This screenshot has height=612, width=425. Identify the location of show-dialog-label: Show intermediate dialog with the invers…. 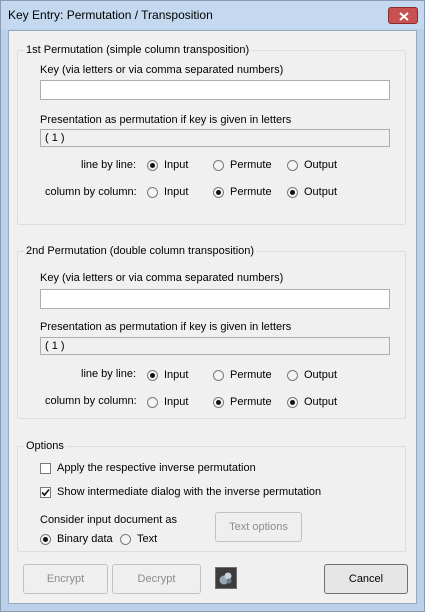
(189, 492).